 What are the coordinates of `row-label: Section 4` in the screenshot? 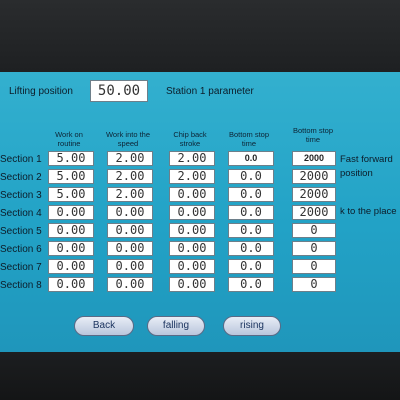 It's located at (21, 213).